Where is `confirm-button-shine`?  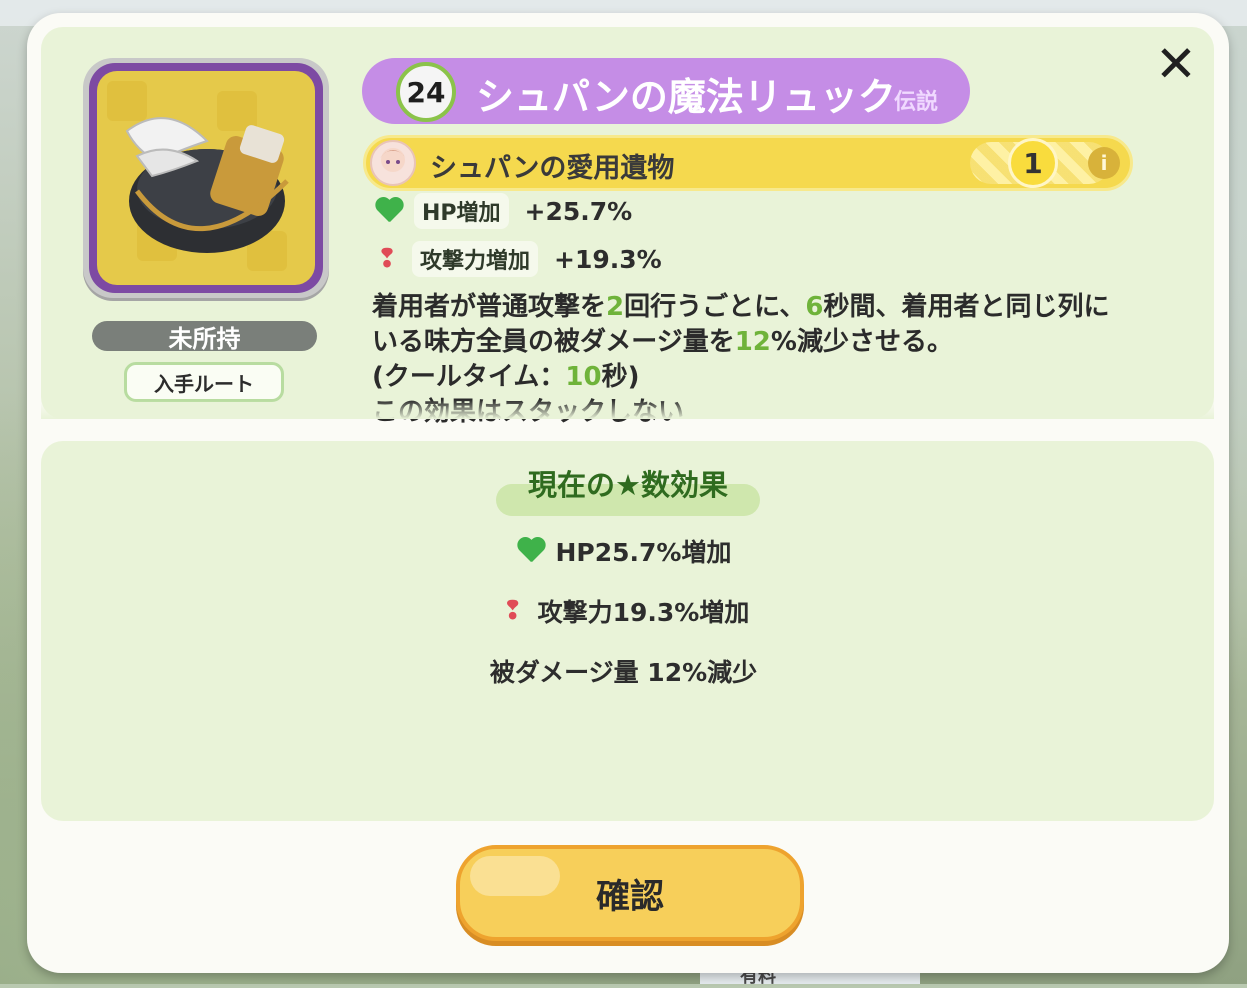 confirm-button-shine is located at coordinates (515, 876).